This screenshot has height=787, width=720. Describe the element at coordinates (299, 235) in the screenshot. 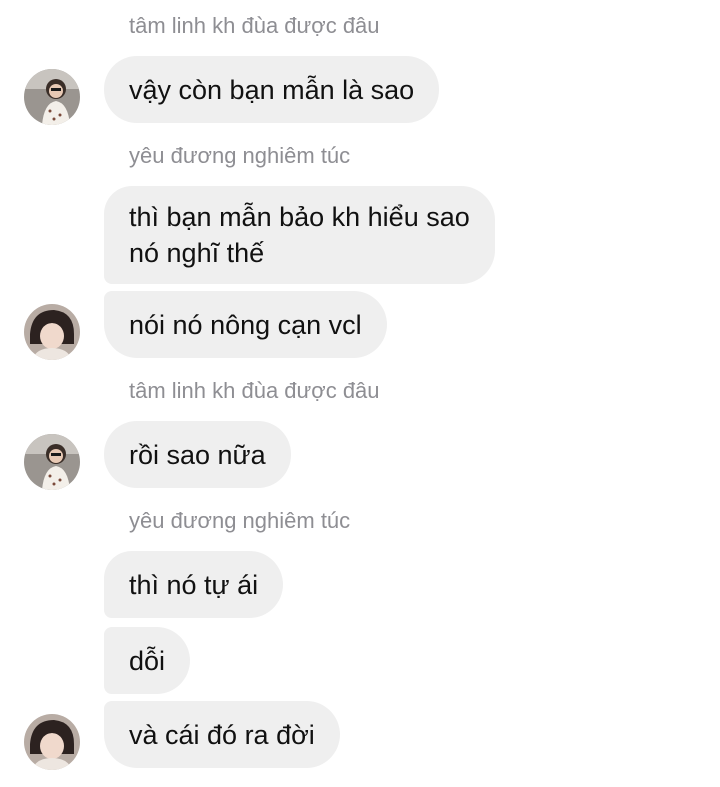

I see `message-bubble: thì bạn mẫn bảo kh hiểu sao nó nghĩ thế` at that location.